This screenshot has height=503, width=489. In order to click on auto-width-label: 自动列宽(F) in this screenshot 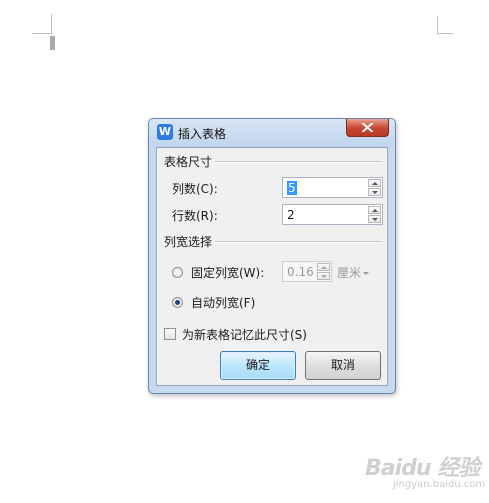, I will do `click(223, 302)`.